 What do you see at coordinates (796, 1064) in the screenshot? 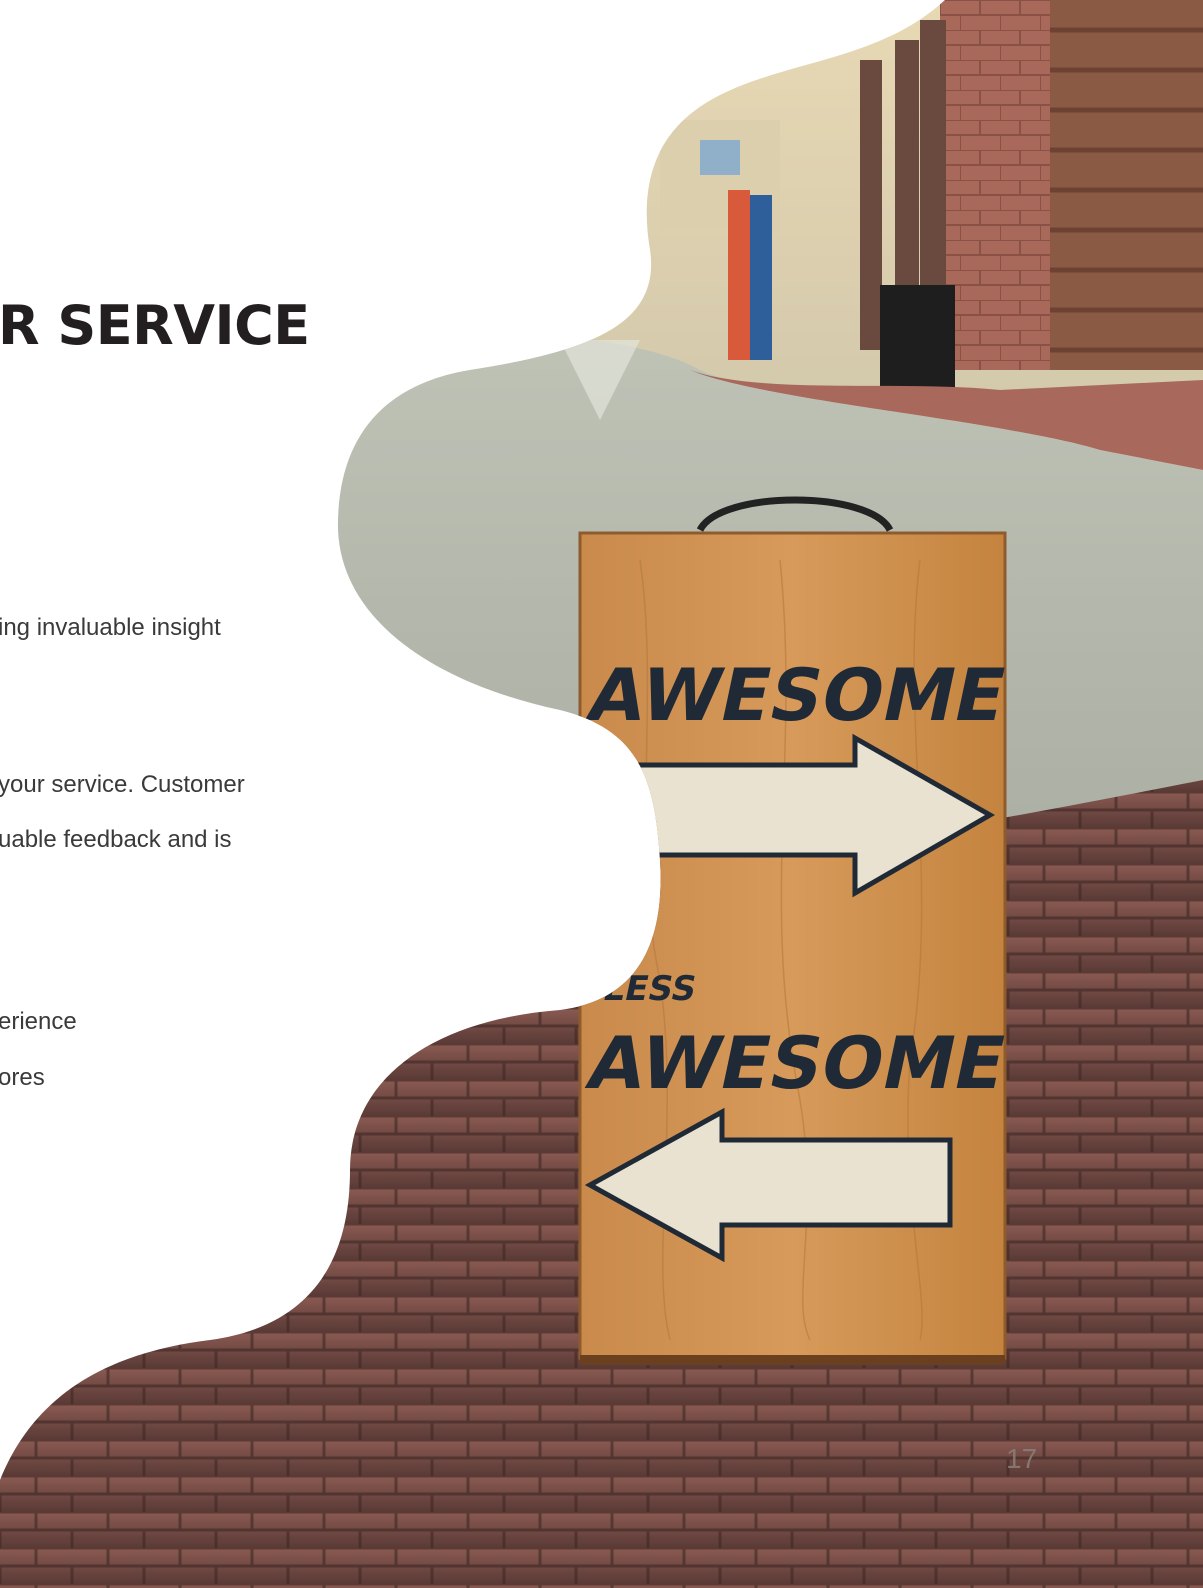
I see `sign-bottom-text: AWESOME` at bounding box center [796, 1064].